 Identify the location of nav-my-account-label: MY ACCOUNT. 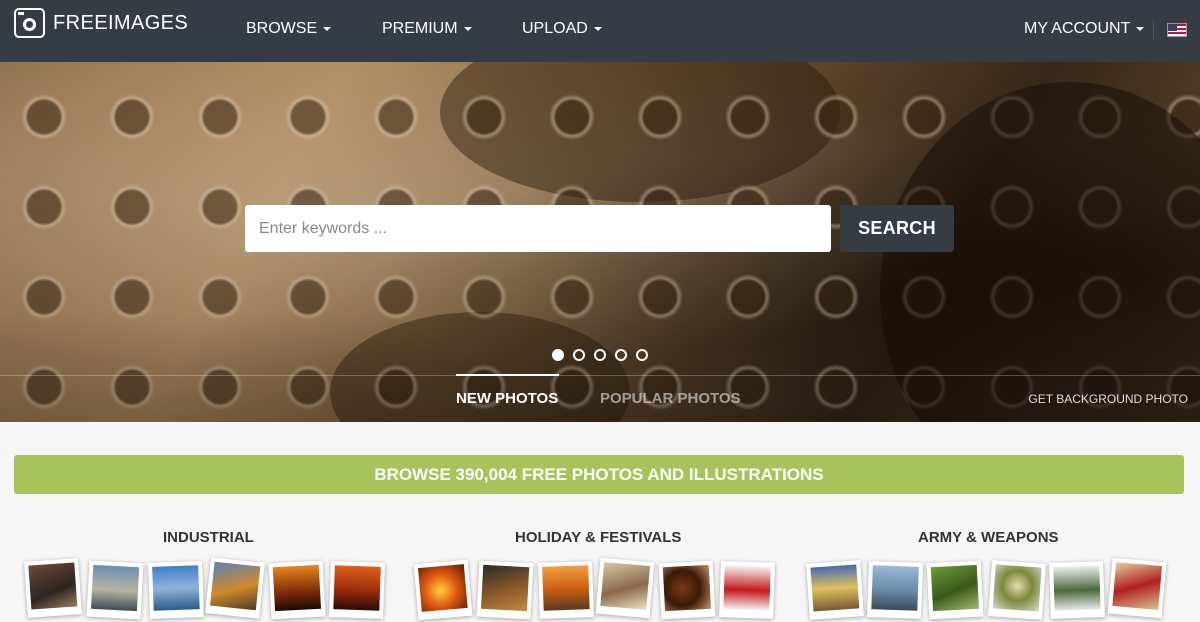
(1077, 28).